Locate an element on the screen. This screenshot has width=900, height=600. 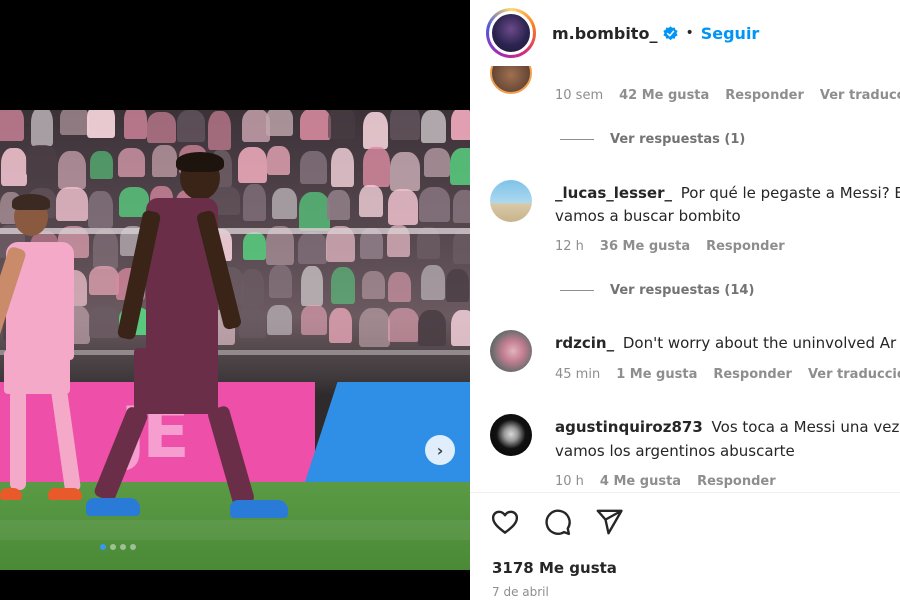
view-replies-label: Ver respuestas (14) is located at coordinates (682, 290).